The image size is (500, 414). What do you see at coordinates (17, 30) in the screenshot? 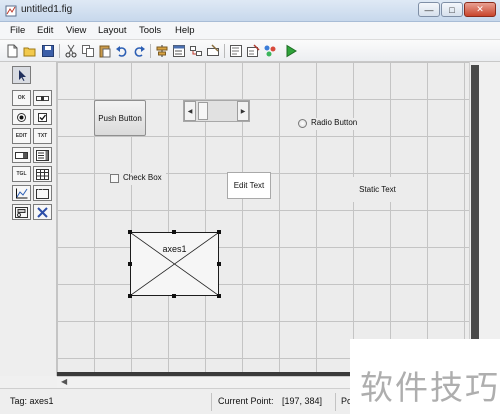
I see `menu-file: File` at bounding box center [17, 30].